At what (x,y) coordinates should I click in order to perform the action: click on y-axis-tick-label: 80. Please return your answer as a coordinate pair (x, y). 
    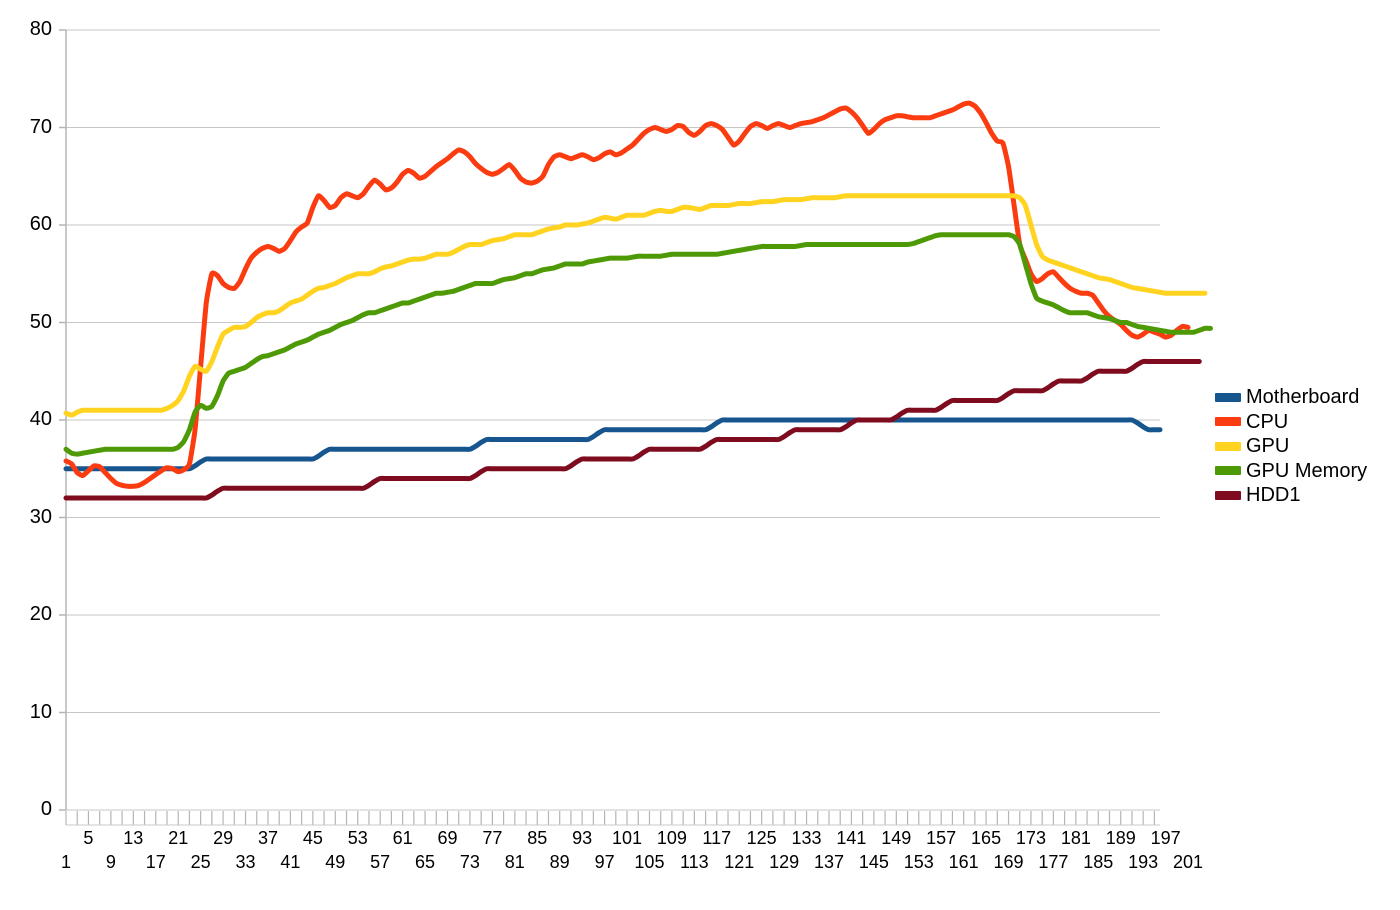
    Looking at the image, I should click on (40, 29).